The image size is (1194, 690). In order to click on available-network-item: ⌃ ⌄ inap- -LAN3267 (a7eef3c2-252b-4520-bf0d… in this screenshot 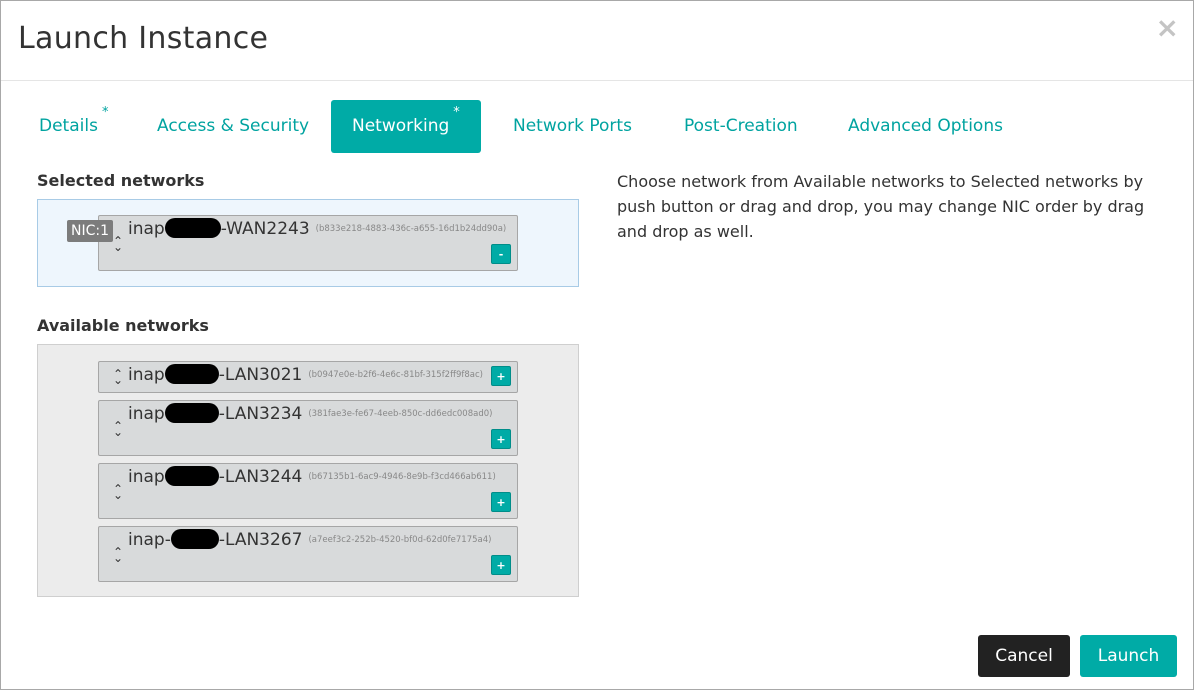, I will do `click(308, 554)`.